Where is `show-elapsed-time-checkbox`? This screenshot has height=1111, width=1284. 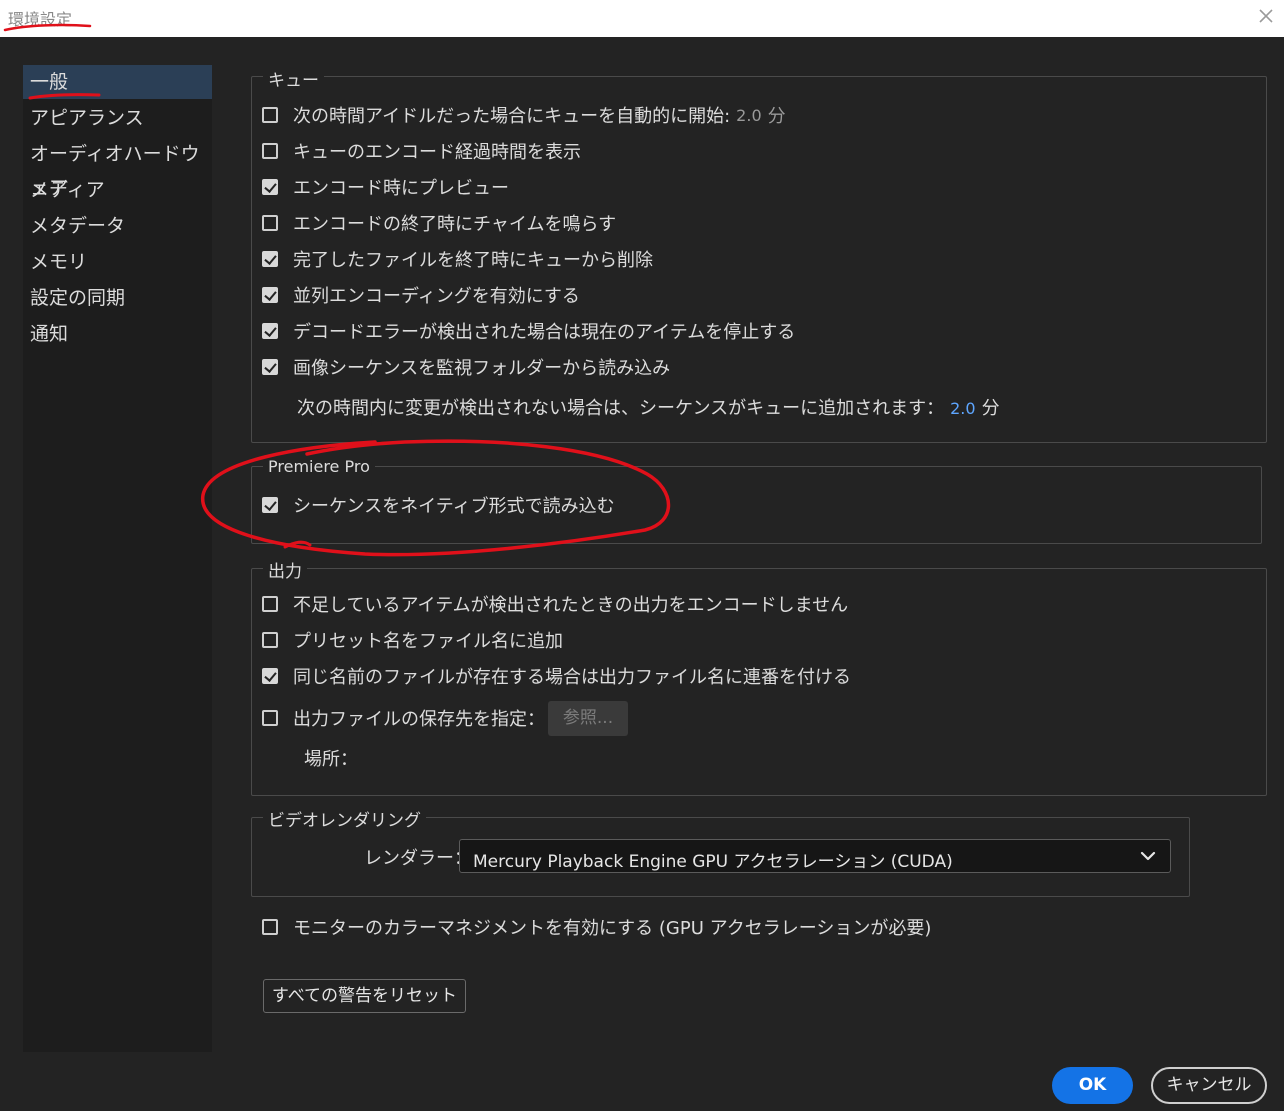 show-elapsed-time-checkbox is located at coordinates (270, 151).